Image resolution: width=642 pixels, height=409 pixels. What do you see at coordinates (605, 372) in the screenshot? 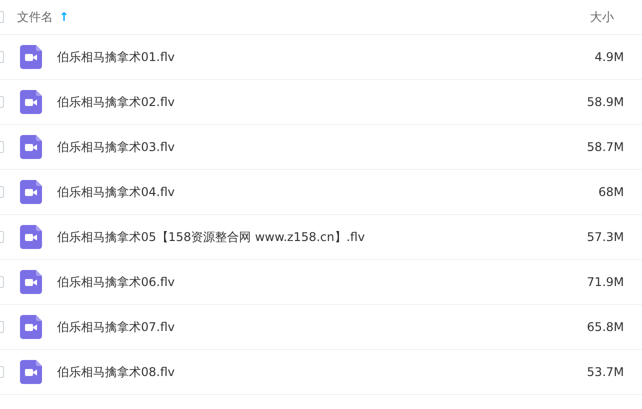
I see `file-size: 53.7M` at bounding box center [605, 372].